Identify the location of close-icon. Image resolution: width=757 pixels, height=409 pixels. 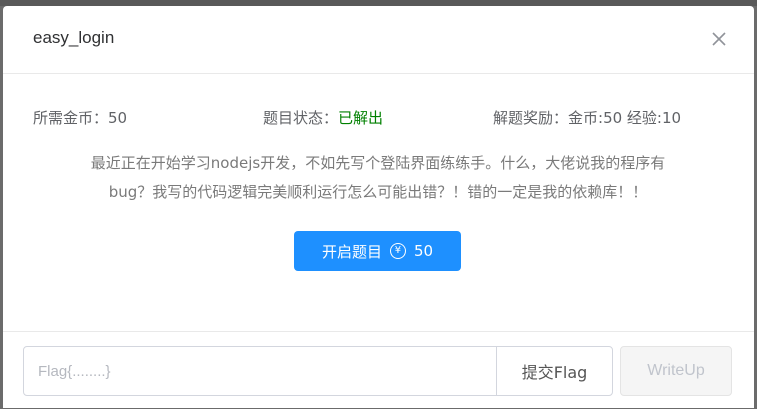
(719, 39).